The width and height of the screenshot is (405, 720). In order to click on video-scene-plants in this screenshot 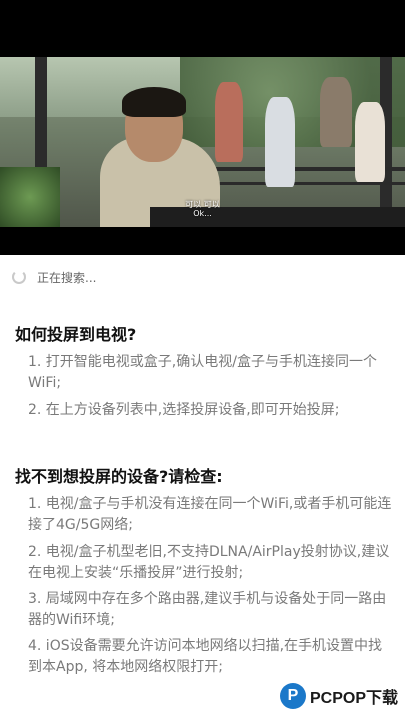, I will do `click(30, 197)`.